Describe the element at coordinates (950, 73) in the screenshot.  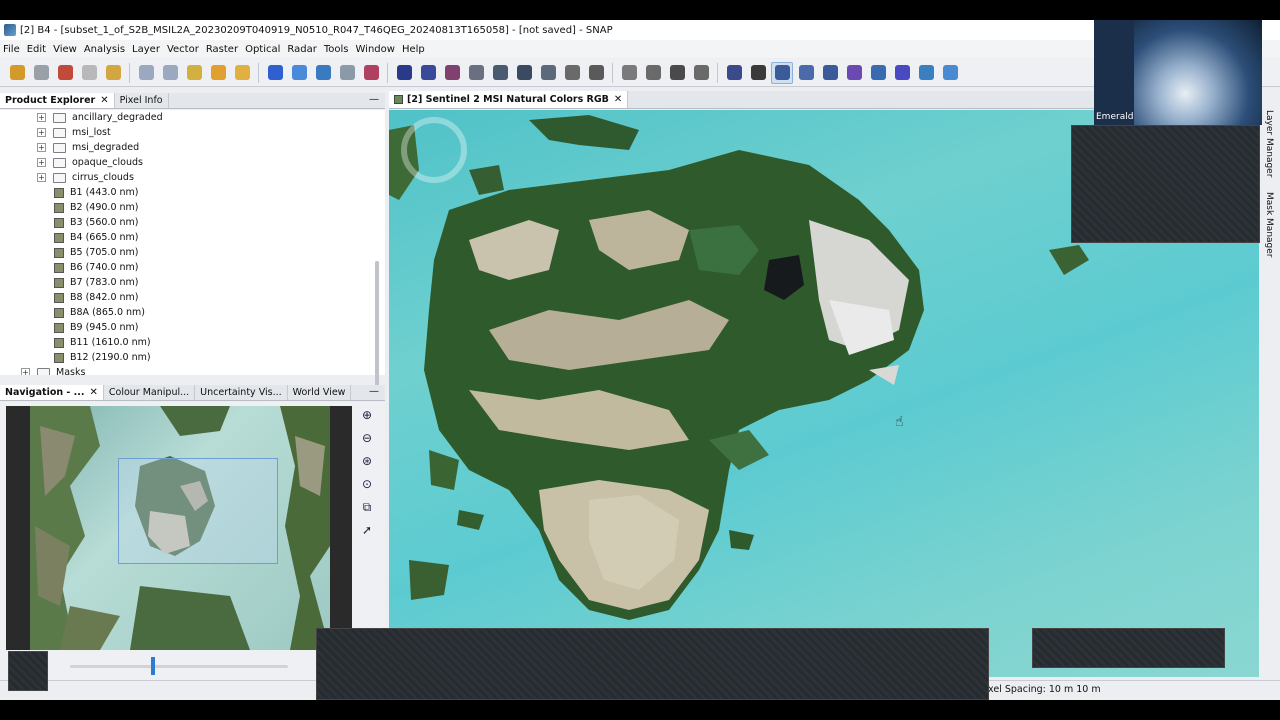
I see `toolbar-tool-38-icon` at that location.